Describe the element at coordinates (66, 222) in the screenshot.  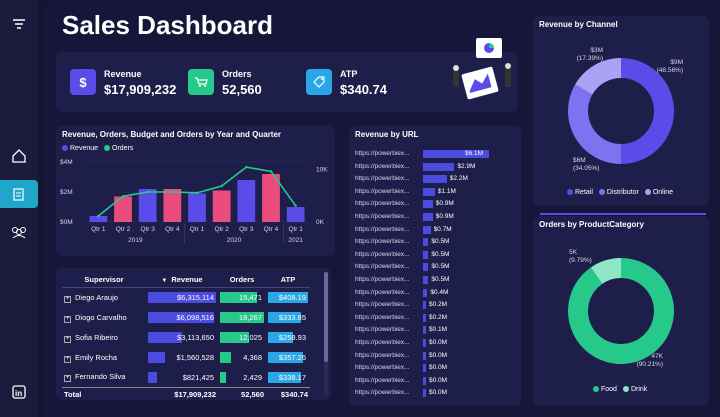
I see `y-tick: $0M` at that location.